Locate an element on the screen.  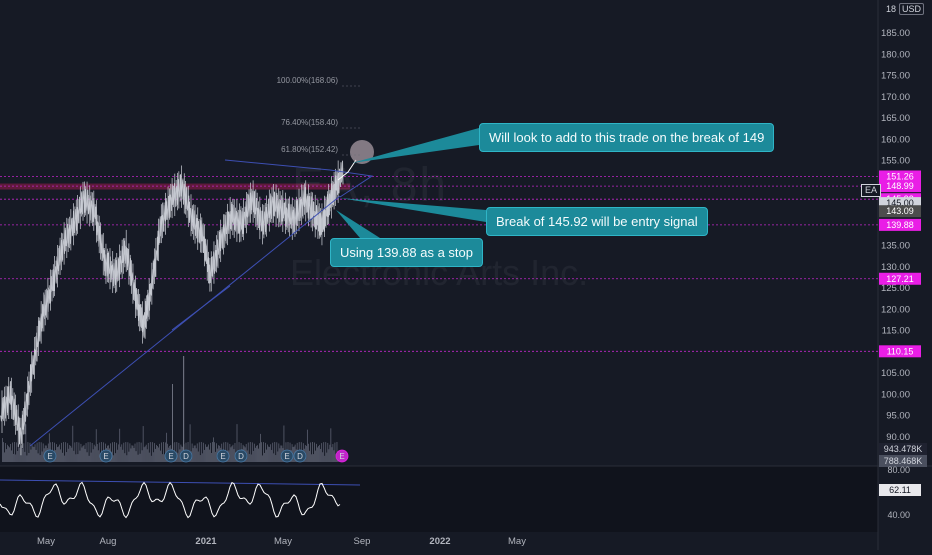
y-tick: 120.00 is located at coordinates (895, 309).